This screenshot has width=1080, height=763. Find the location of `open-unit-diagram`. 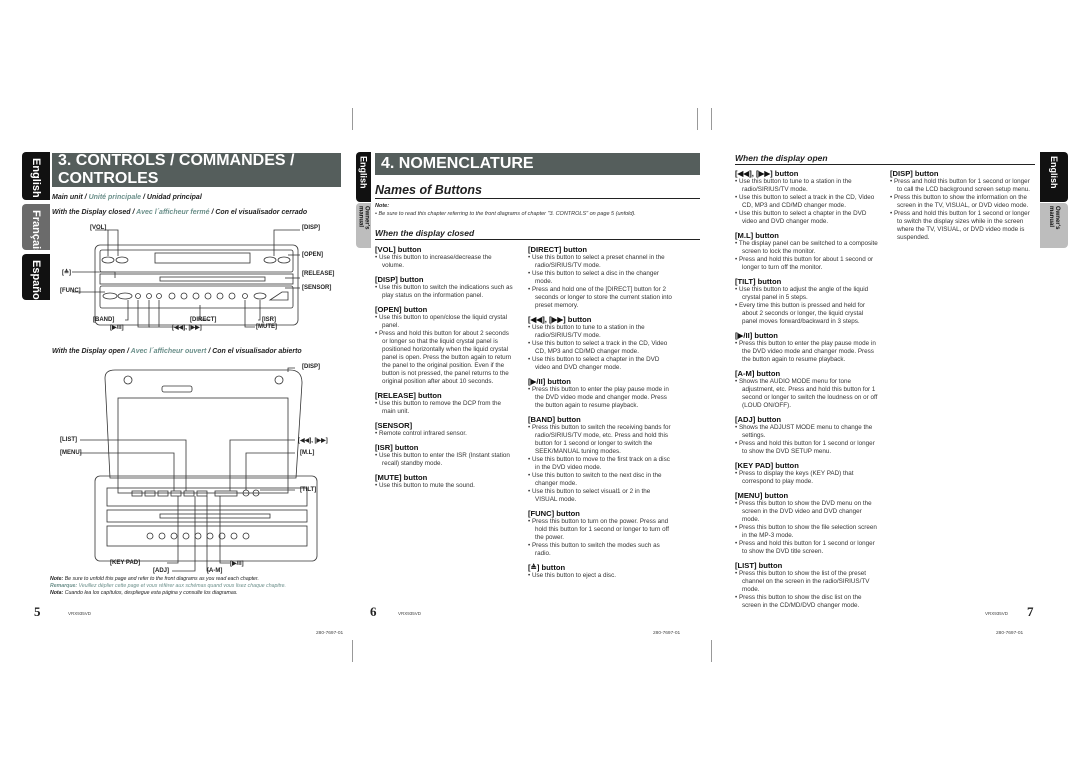

open-unit-diagram is located at coordinates (199, 469).